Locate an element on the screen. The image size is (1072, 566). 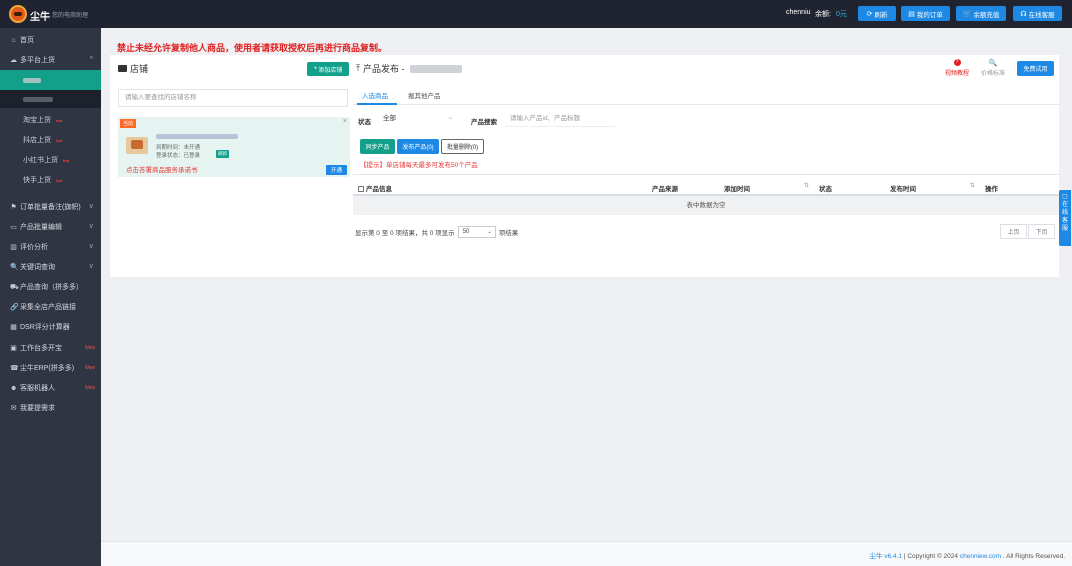
free-trial-button: 免费试用 is located at coordinates (1035, 68).